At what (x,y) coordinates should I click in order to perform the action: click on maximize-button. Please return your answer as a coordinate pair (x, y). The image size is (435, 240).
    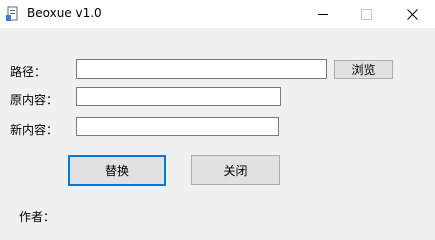
    Looking at the image, I should click on (366, 14).